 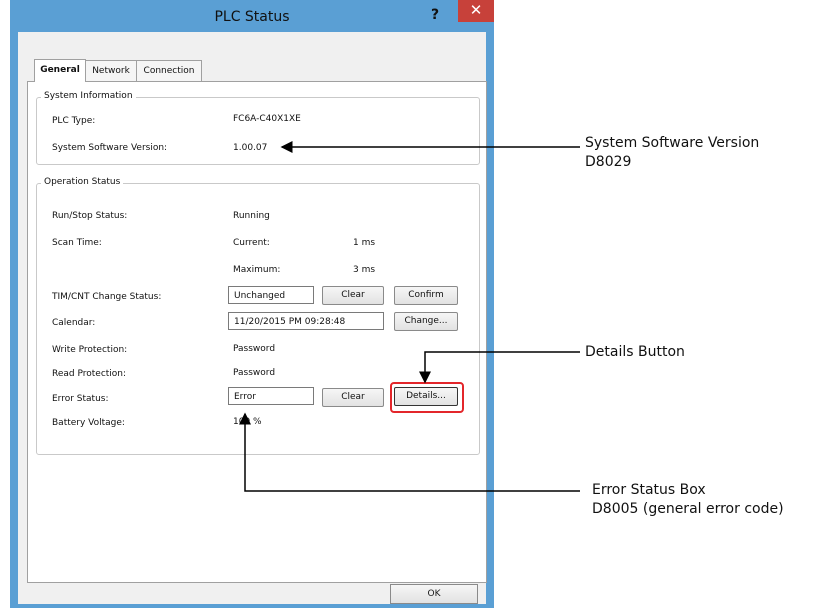 What do you see at coordinates (688, 509) in the screenshot?
I see `callout-error-line2: D8005 (general error code)` at bounding box center [688, 509].